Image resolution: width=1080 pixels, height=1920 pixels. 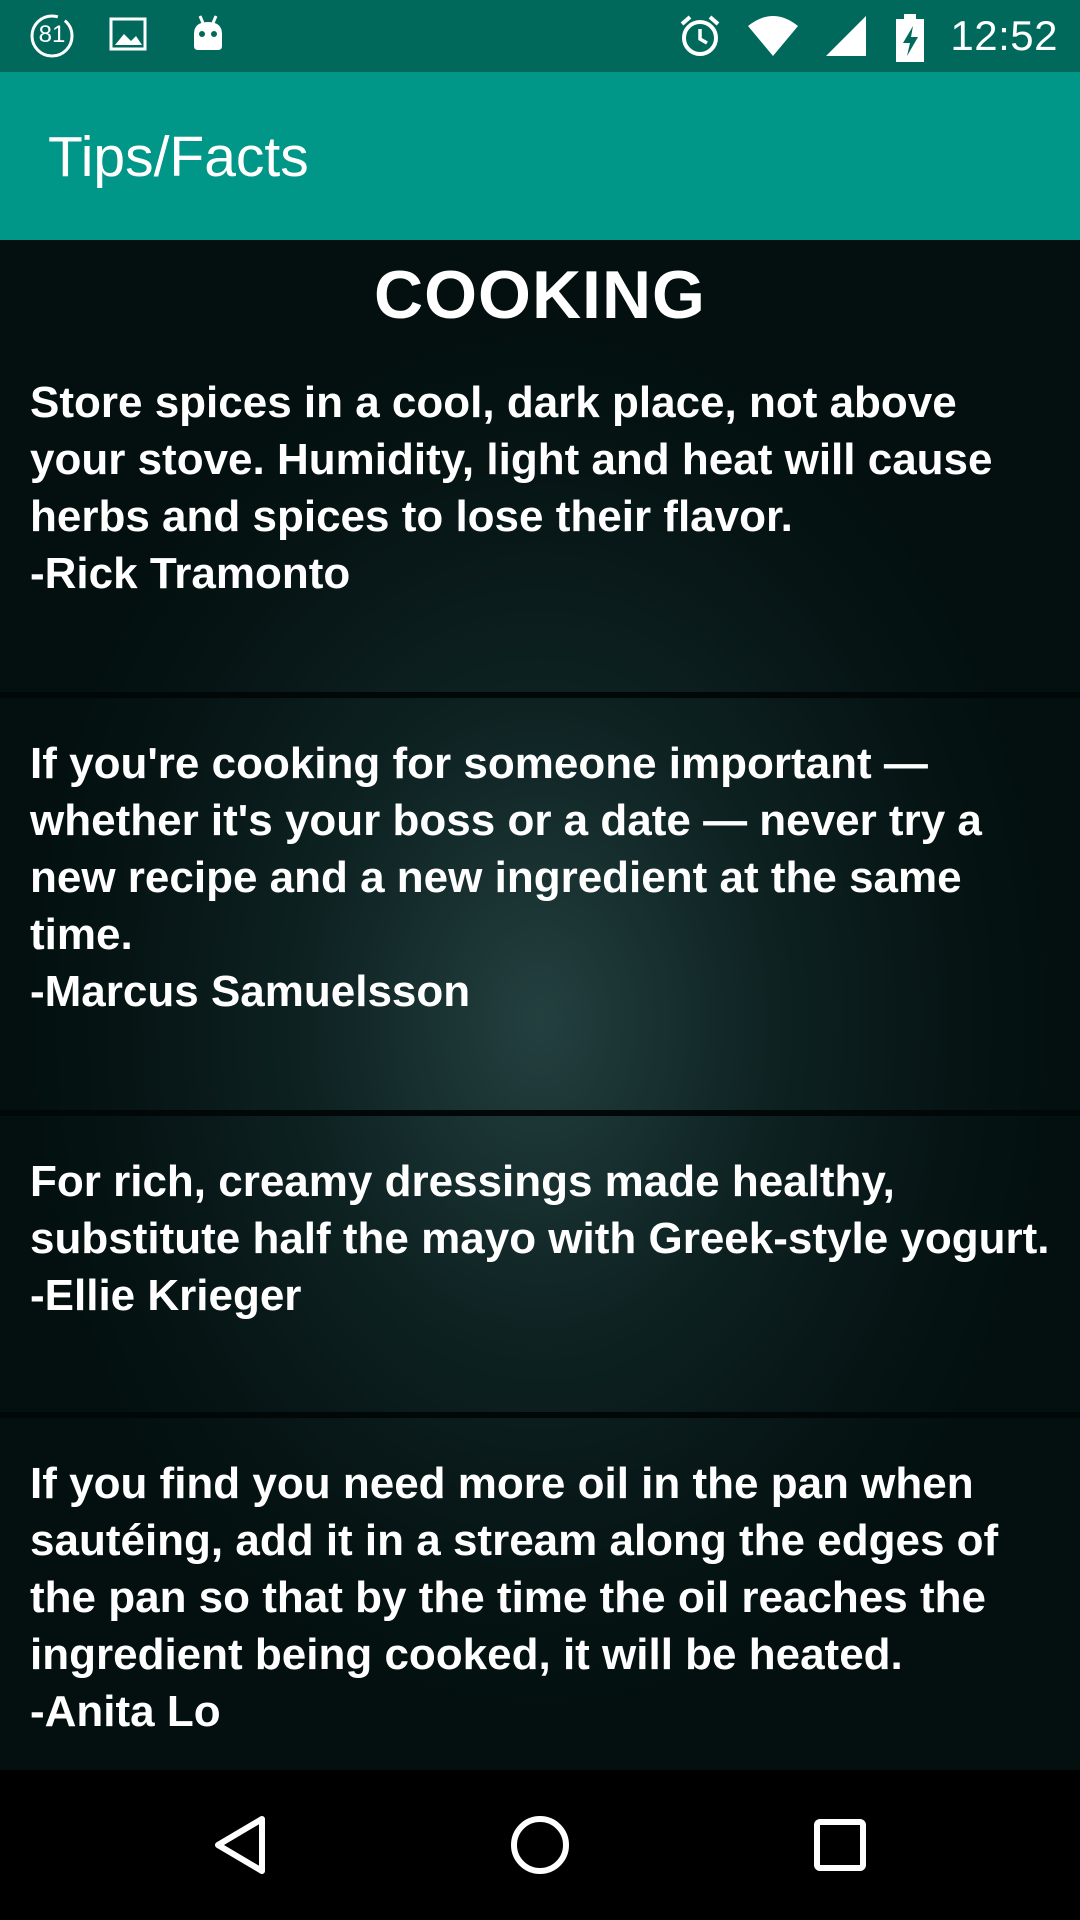 I want to click on tip-author: -Rick Tramonto, so click(x=190, y=573).